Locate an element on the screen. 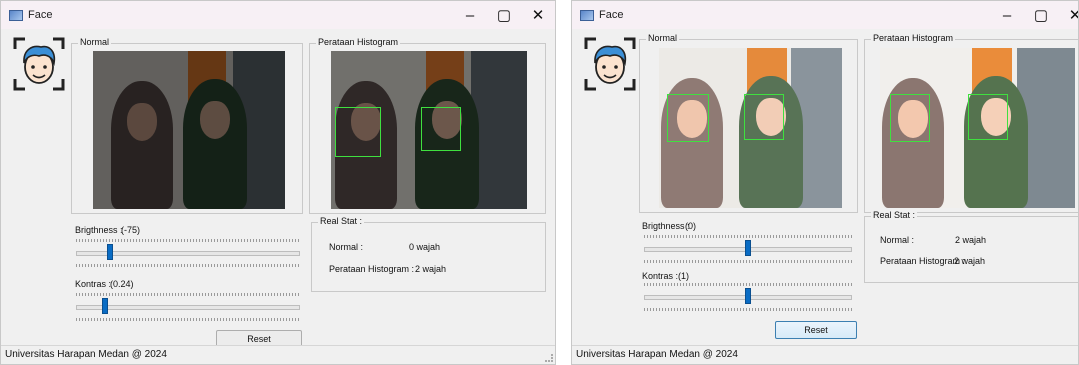  reset-button: Reset is located at coordinates (816, 330).